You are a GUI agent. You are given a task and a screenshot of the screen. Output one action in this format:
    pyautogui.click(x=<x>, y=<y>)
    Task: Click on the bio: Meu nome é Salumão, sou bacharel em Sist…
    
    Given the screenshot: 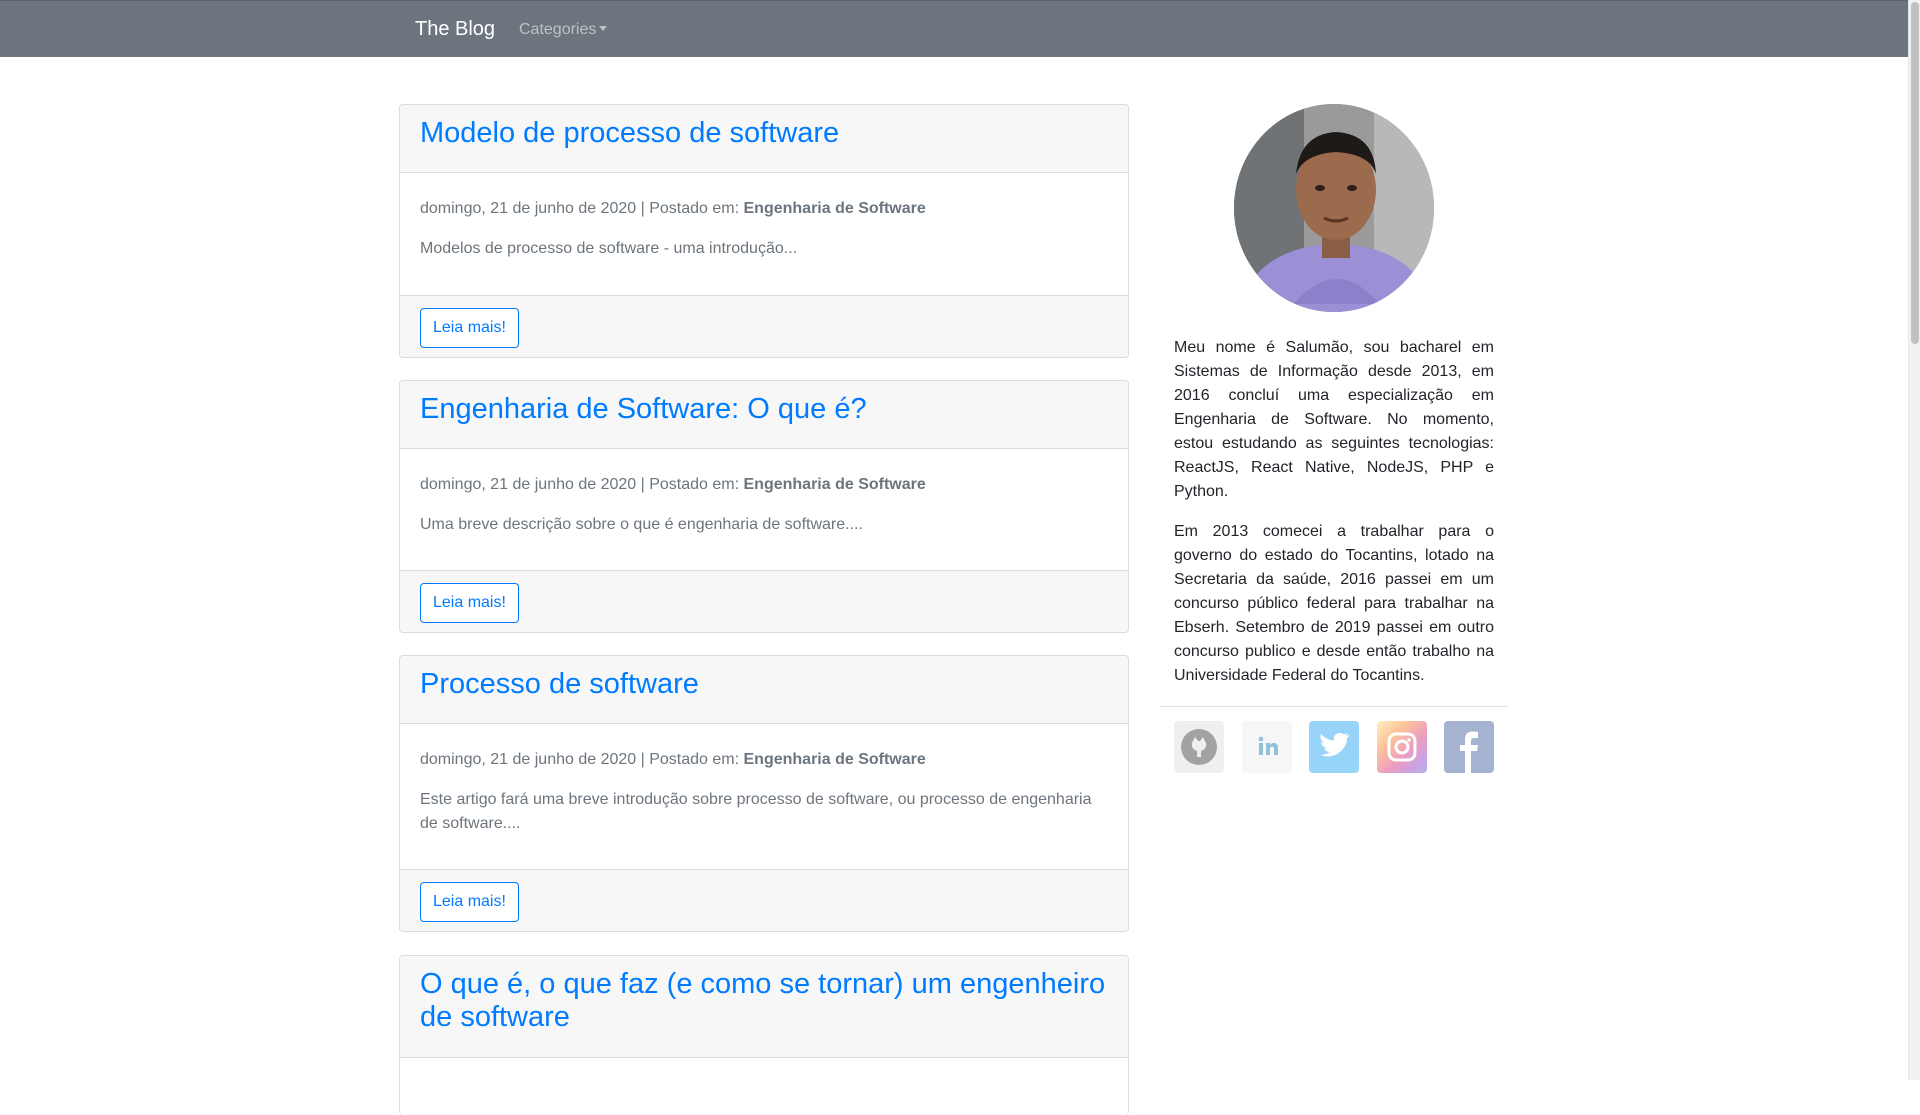 What is the action you would take?
    pyautogui.click(x=1334, y=520)
    